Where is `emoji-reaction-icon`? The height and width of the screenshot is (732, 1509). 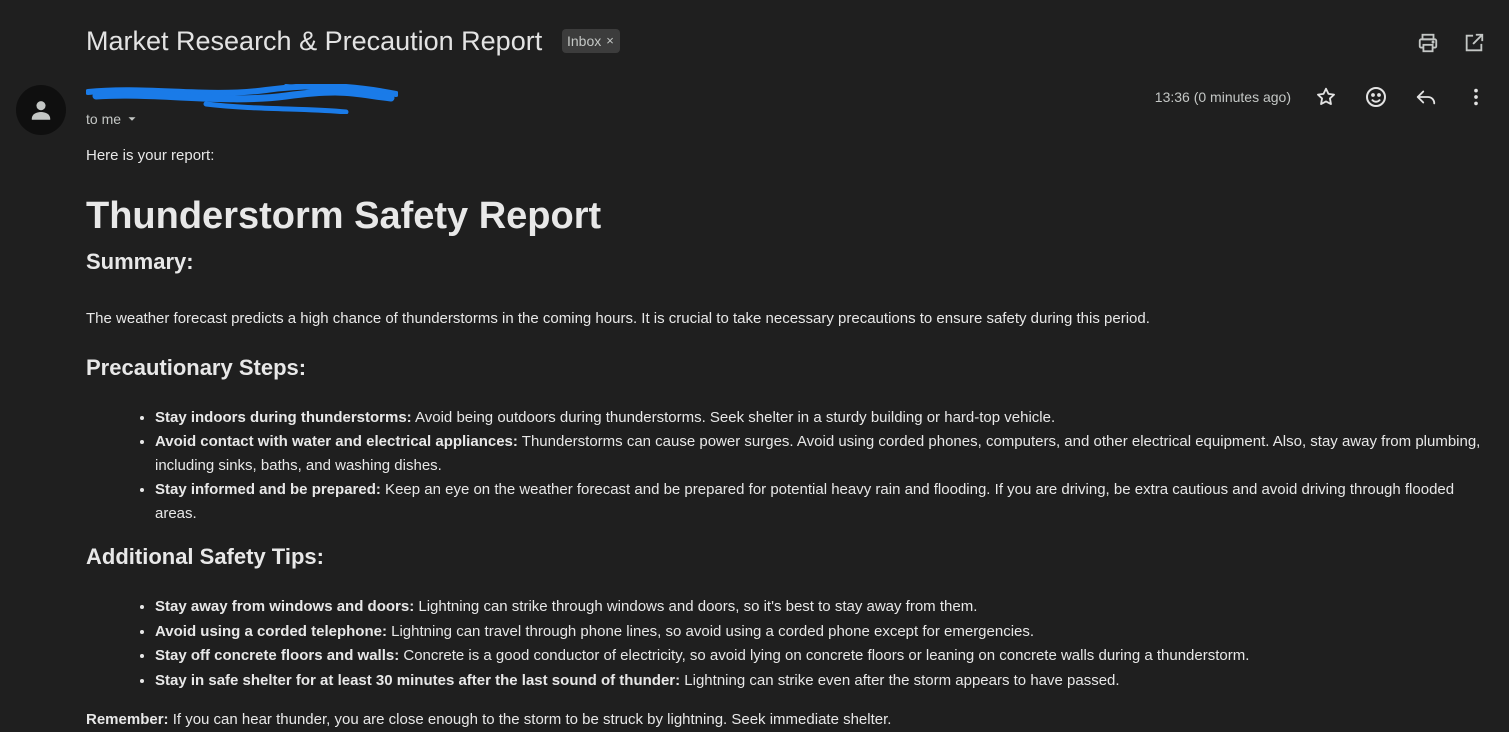 emoji-reaction-icon is located at coordinates (1376, 97).